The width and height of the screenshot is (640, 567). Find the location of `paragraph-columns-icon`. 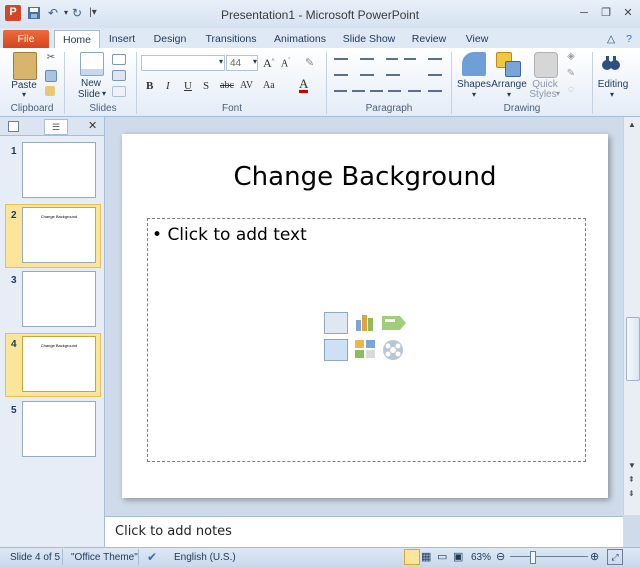

paragraph-columns-icon is located at coordinates (435, 91).